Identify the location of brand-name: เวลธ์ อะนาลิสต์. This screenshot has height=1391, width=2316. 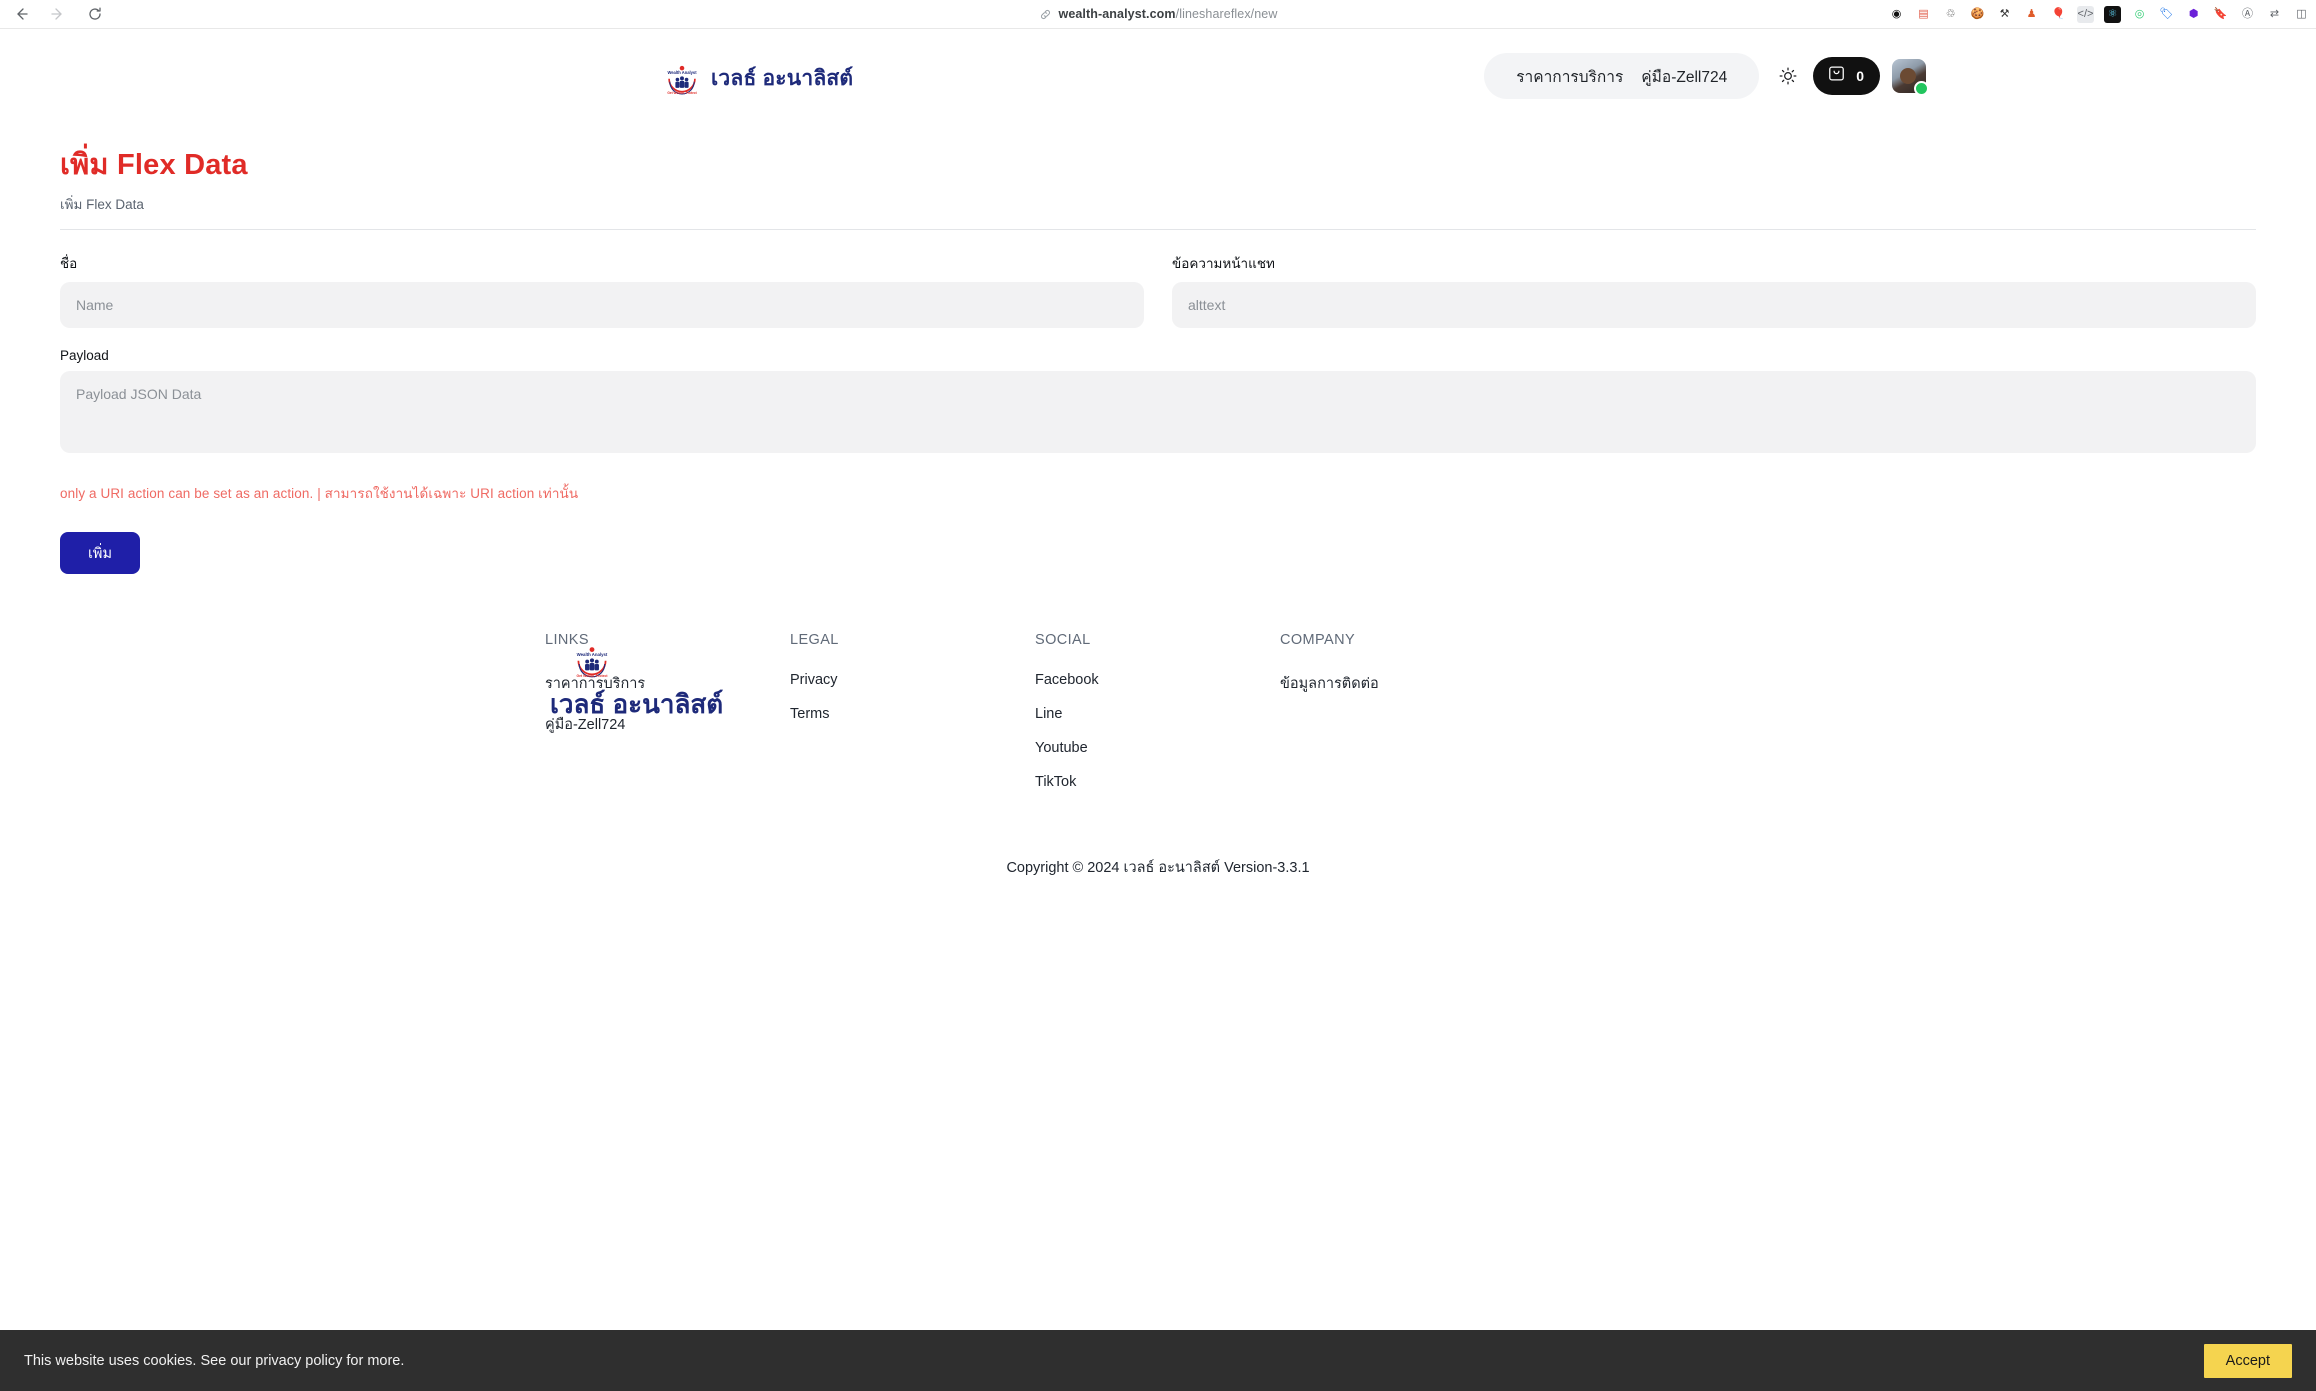
(782, 78).